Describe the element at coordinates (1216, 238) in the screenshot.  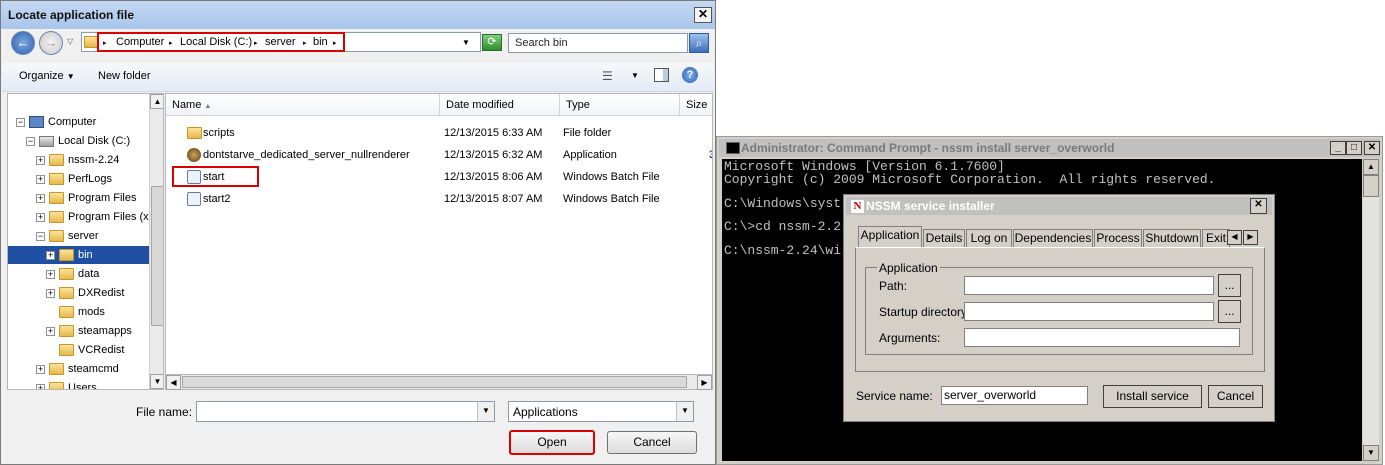
I see `tab-exit: Exit` at that location.